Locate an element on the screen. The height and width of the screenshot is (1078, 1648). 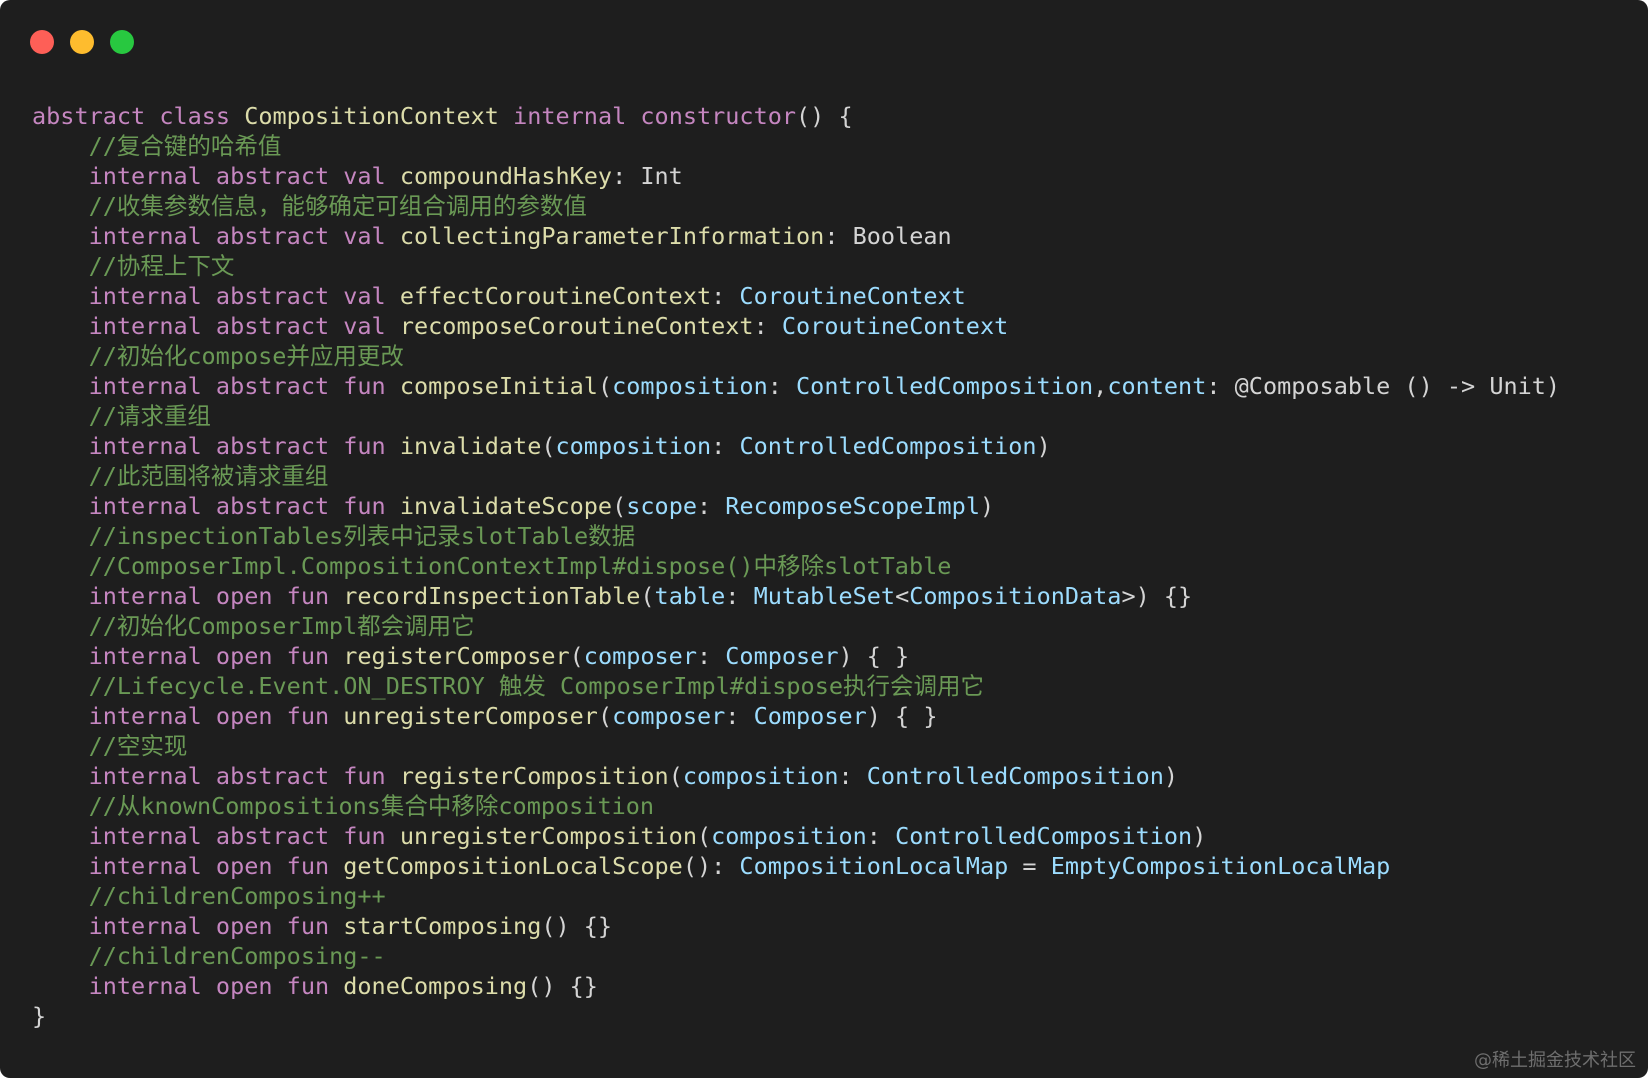
code-text: = is located at coordinates (1029, 866).